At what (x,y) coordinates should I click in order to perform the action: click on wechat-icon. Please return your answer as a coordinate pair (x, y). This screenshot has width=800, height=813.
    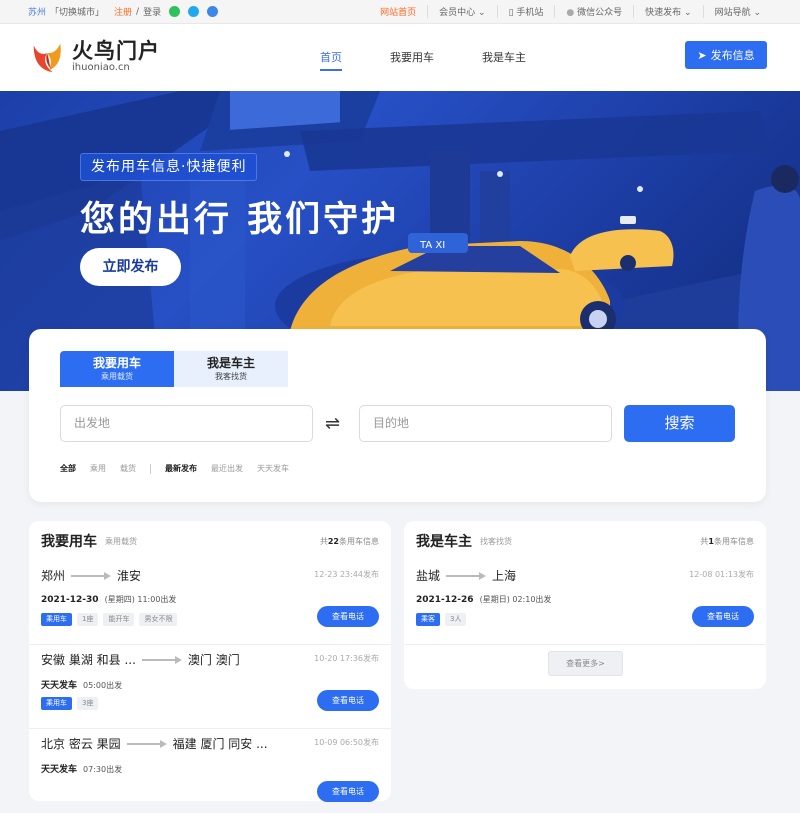
    Looking at the image, I should click on (175, 11).